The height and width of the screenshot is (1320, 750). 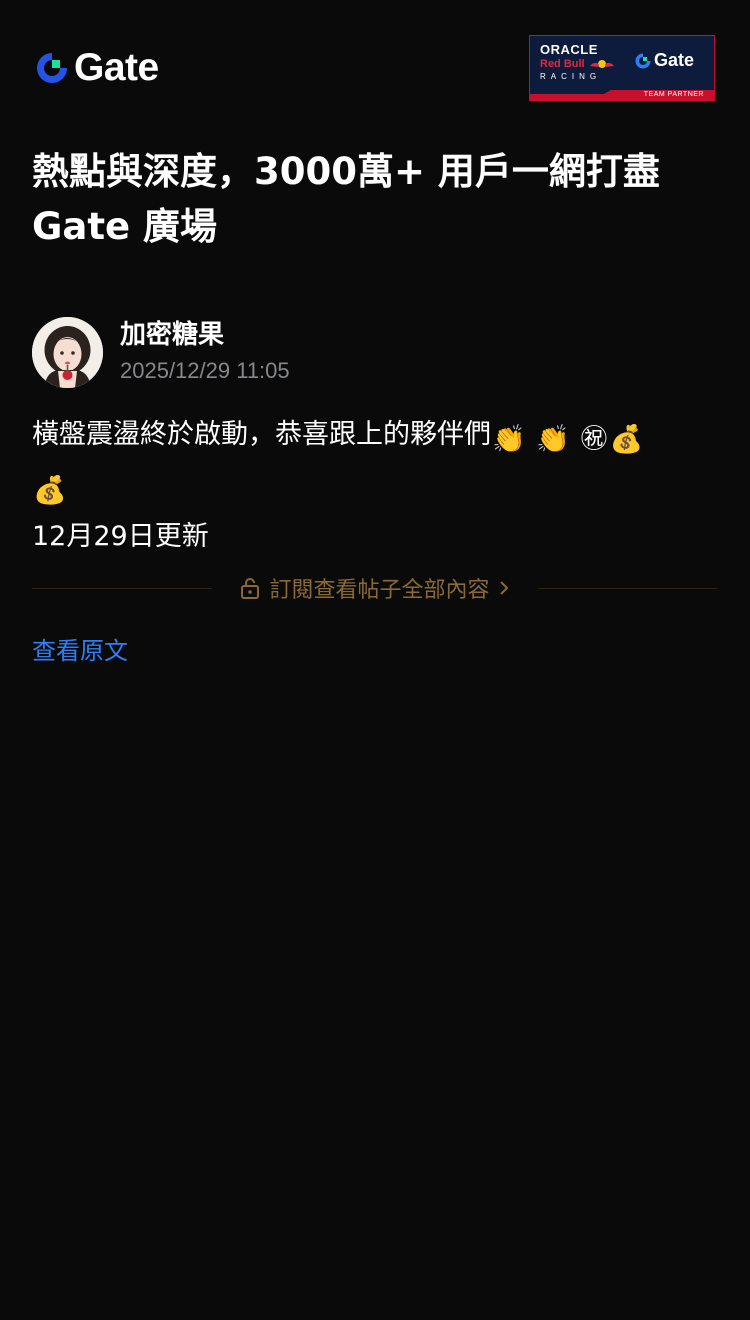 I want to click on author-info: 加密糖果 2025/12/29 11:05, so click(x=205, y=352).